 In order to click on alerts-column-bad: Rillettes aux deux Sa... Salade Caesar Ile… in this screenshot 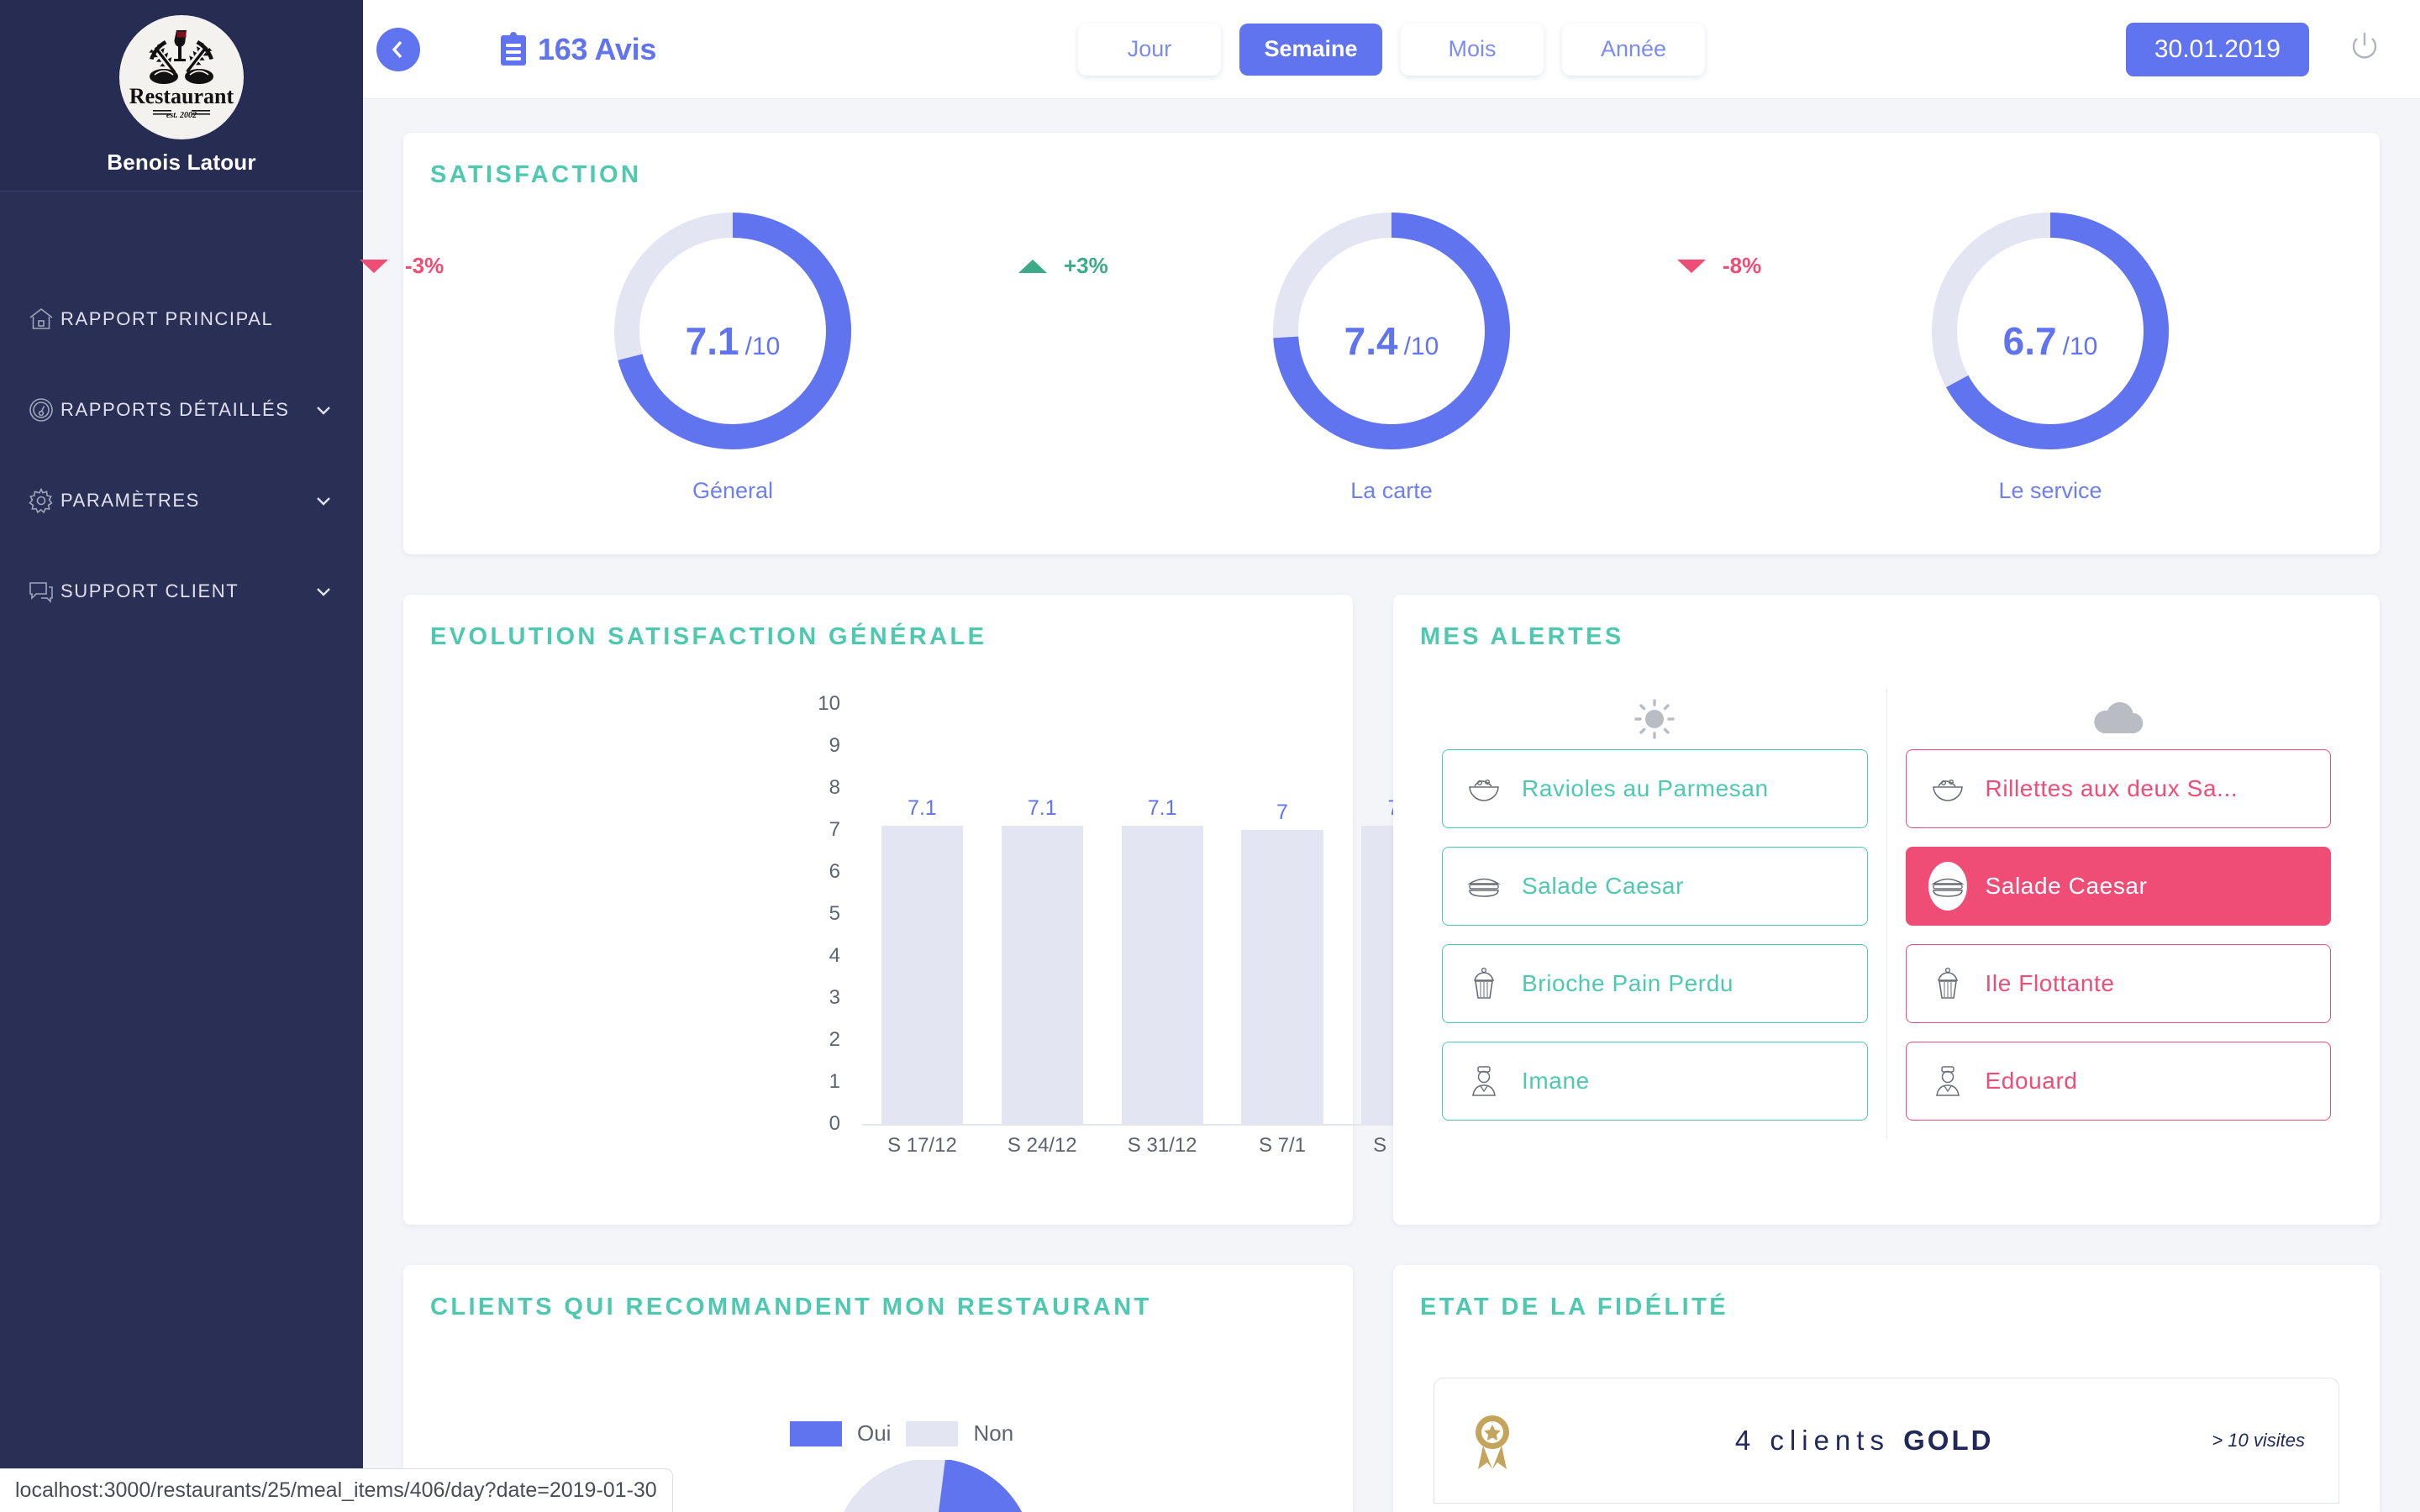, I will do `click(2118, 914)`.